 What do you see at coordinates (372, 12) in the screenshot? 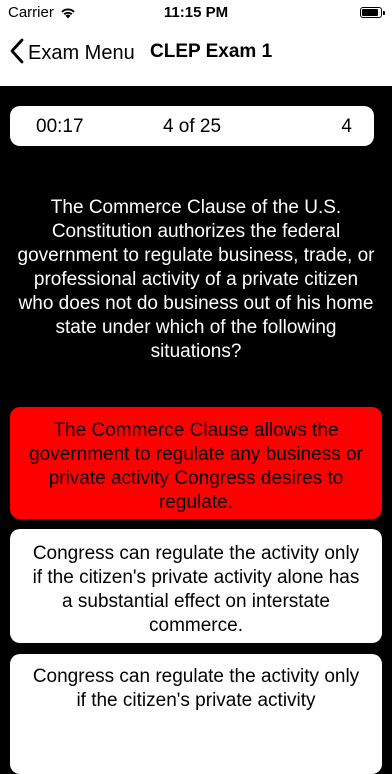
I see `battery-icon` at bounding box center [372, 12].